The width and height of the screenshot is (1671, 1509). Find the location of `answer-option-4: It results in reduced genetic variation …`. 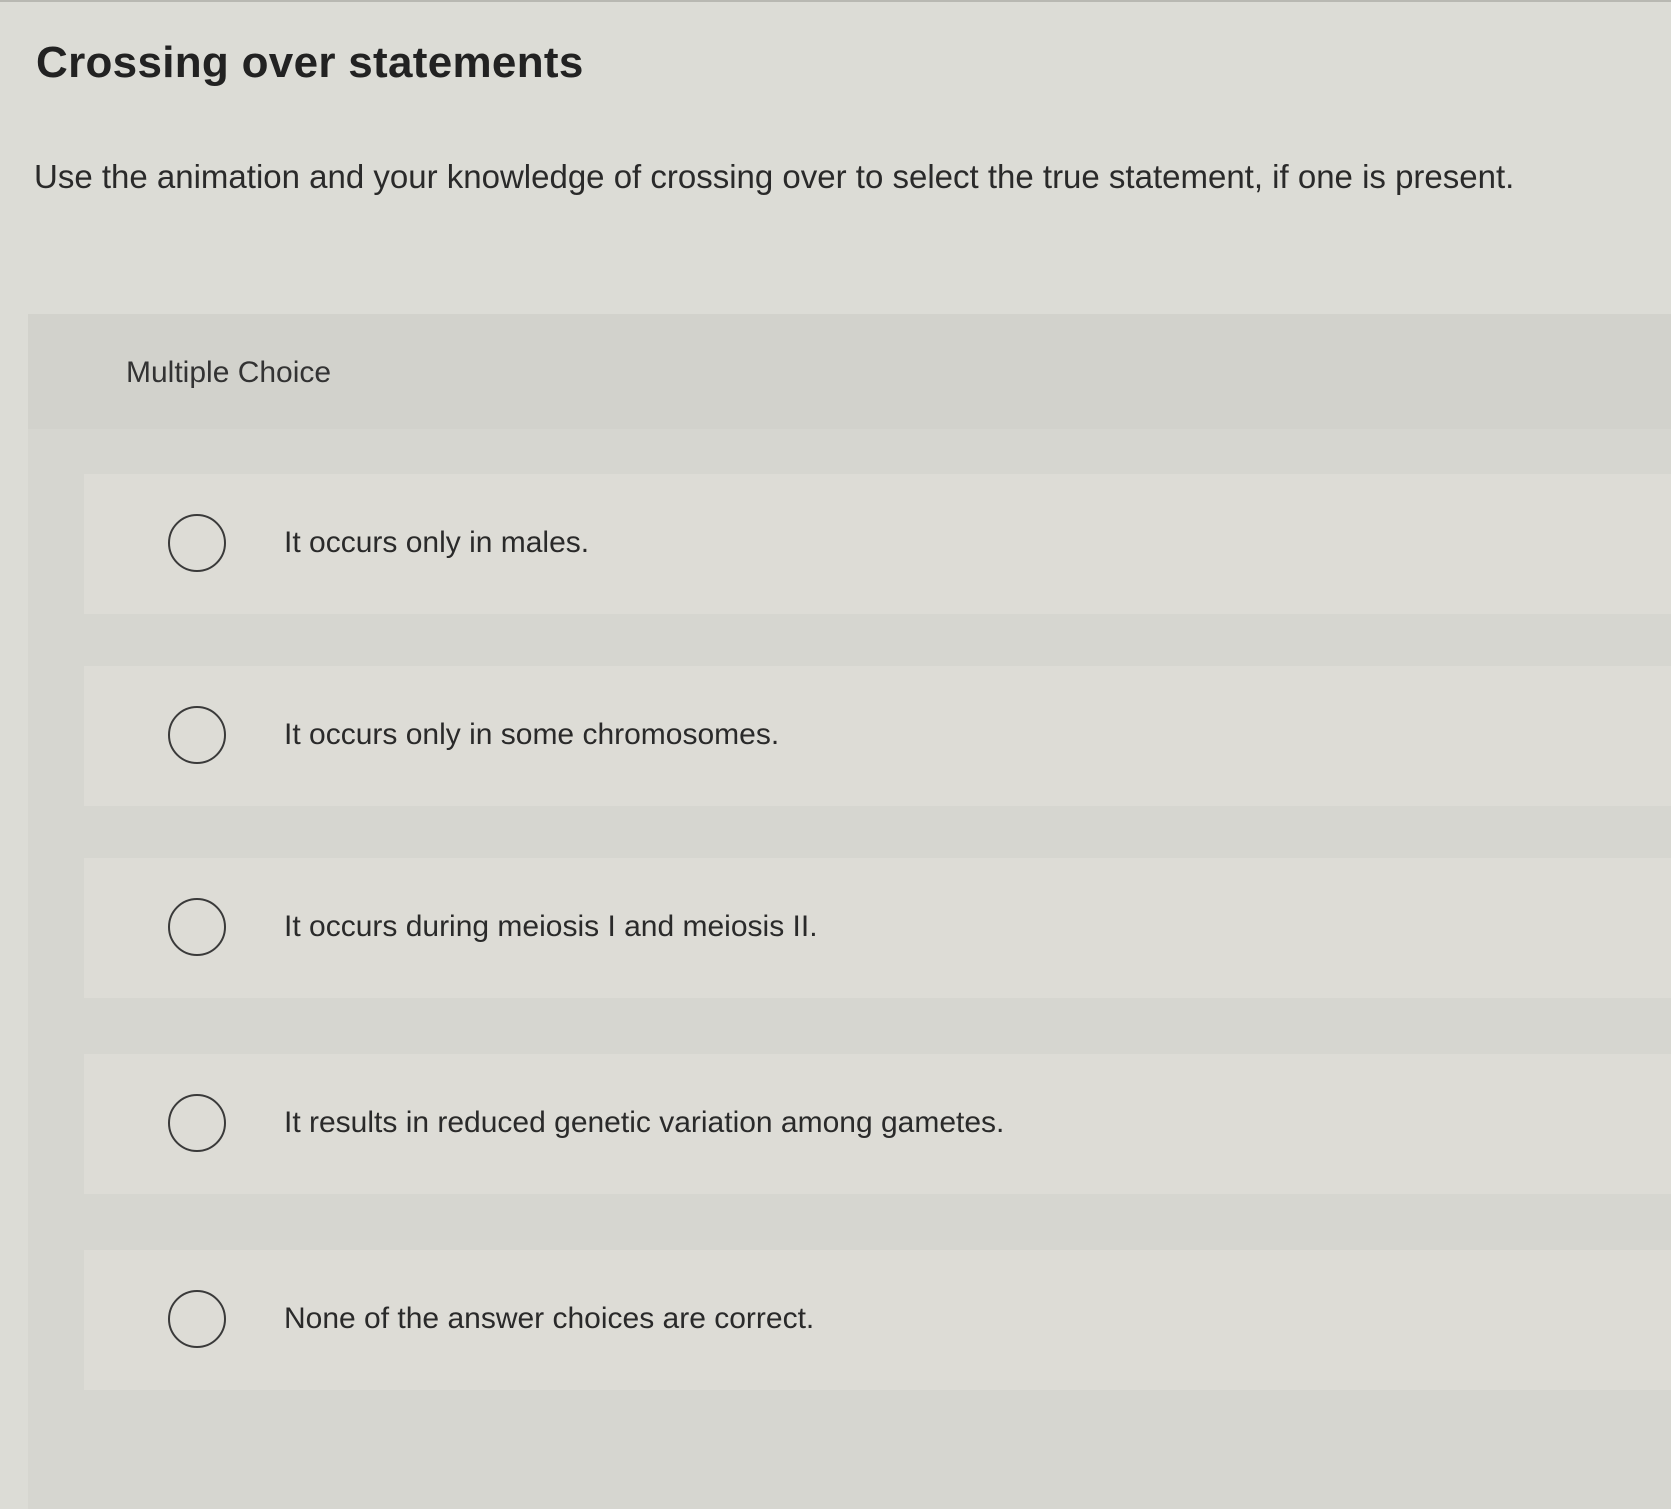

answer-option-4: It results in reduced genetic variation … is located at coordinates (877, 1124).